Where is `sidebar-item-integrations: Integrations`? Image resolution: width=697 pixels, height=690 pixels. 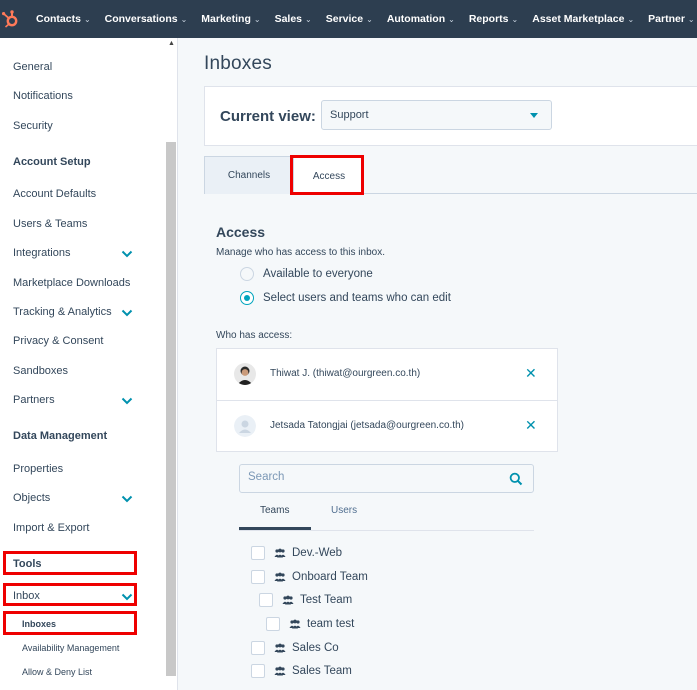 sidebar-item-integrations: Integrations is located at coordinates (41, 253).